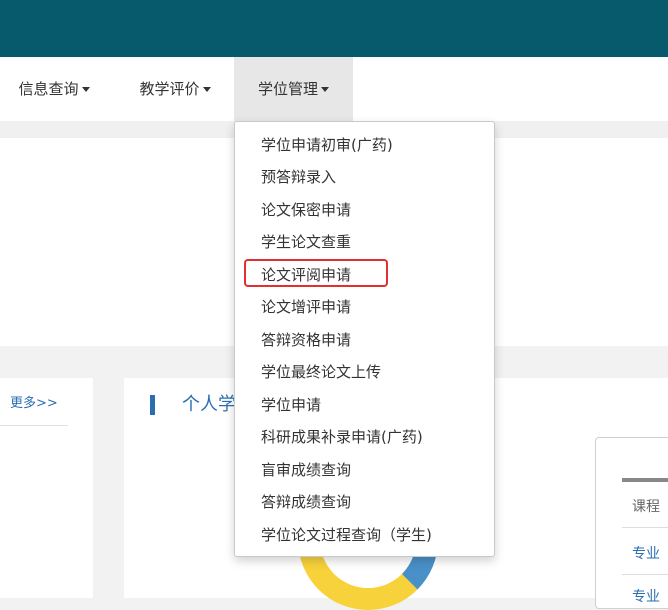 The height and width of the screenshot is (610, 668). Describe the element at coordinates (287, 89) in the screenshot. I see `nav-item-label: 学位管理` at that location.